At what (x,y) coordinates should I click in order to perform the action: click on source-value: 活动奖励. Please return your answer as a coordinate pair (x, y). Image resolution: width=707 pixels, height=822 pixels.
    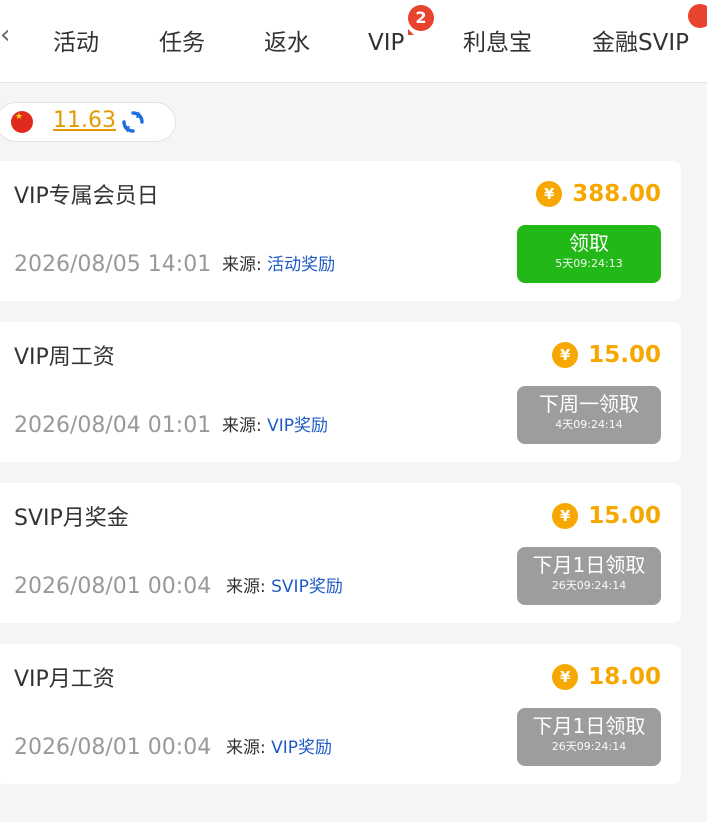
    Looking at the image, I should click on (301, 265).